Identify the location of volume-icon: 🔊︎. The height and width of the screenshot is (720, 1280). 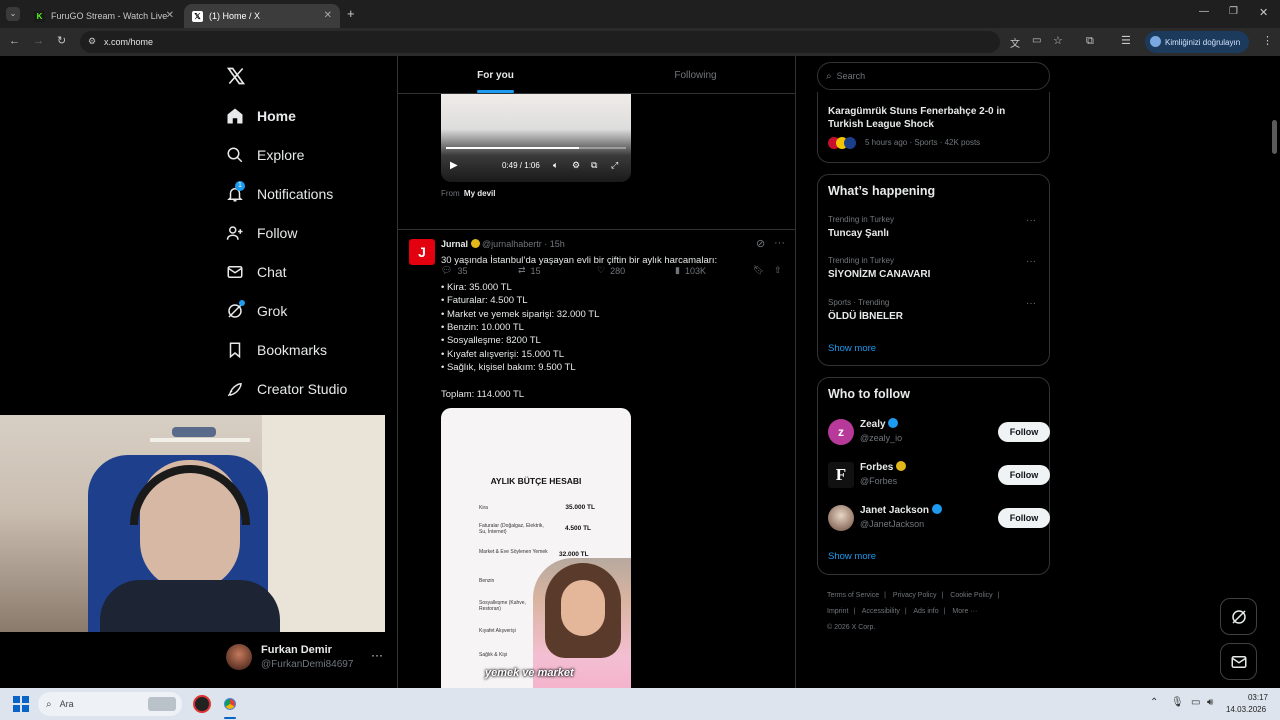
(1210, 702).